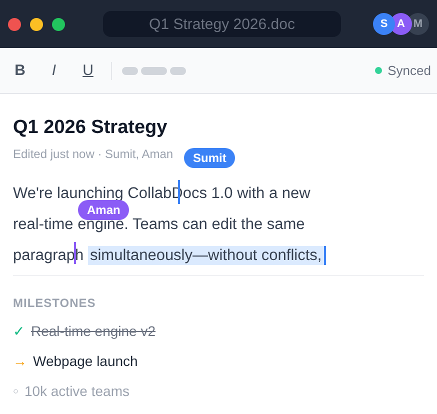 Image resolution: width=437 pixels, height=414 pixels. Describe the element at coordinates (93, 154) in the screenshot. I see `edit-info: Edited just now · Sumit, Aman` at that location.